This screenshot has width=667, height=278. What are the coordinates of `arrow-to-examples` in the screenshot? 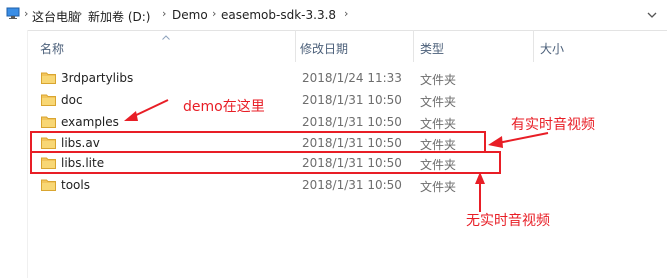 It's located at (146, 110).